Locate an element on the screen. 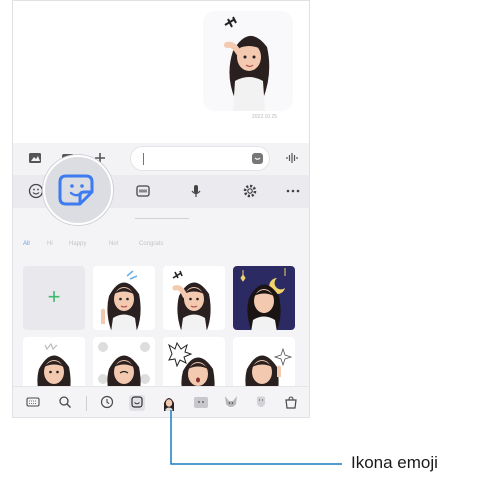 Image resolution: width=489 pixels, height=481 pixels. keyboard-icon is located at coordinates (33, 403).